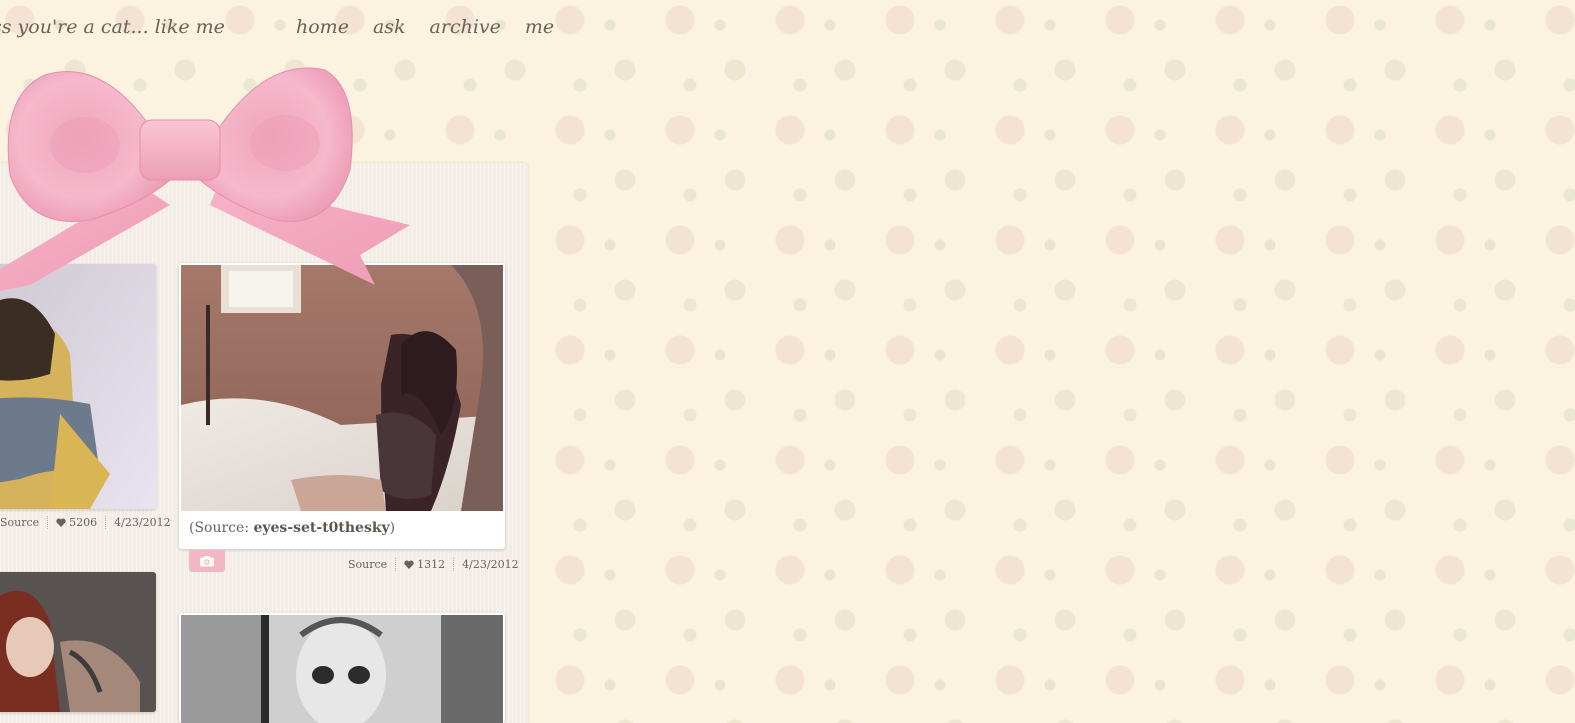  I want to click on camera-tag, so click(207, 561).